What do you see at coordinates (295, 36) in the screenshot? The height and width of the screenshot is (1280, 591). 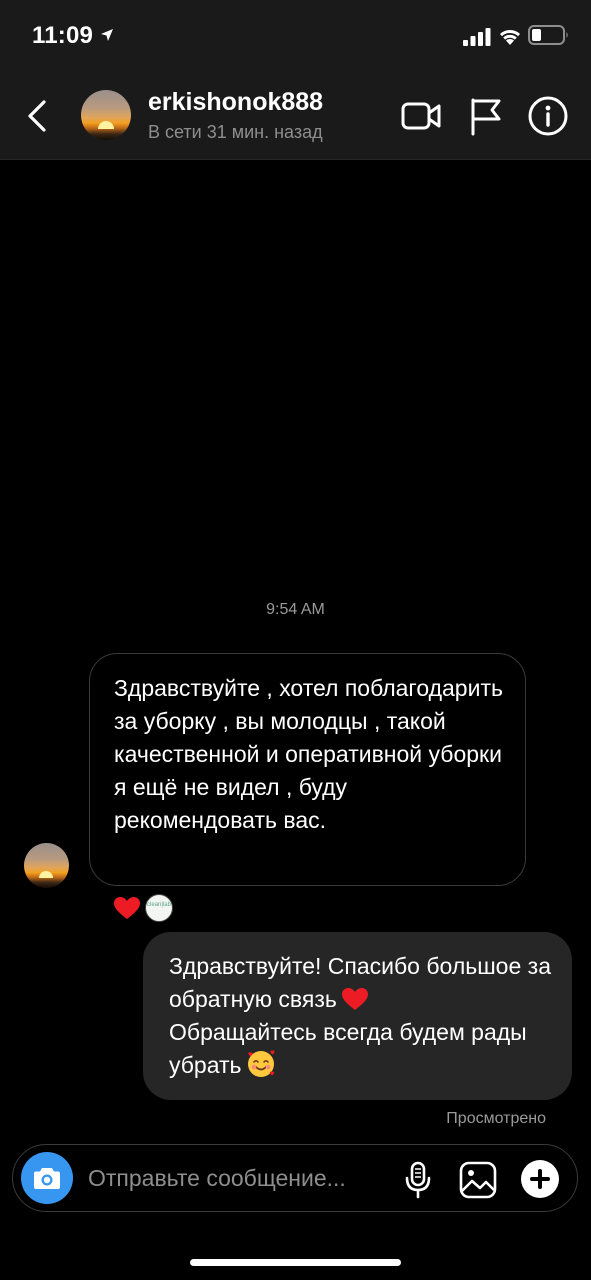 I see `status-bar: 11:09` at bounding box center [295, 36].